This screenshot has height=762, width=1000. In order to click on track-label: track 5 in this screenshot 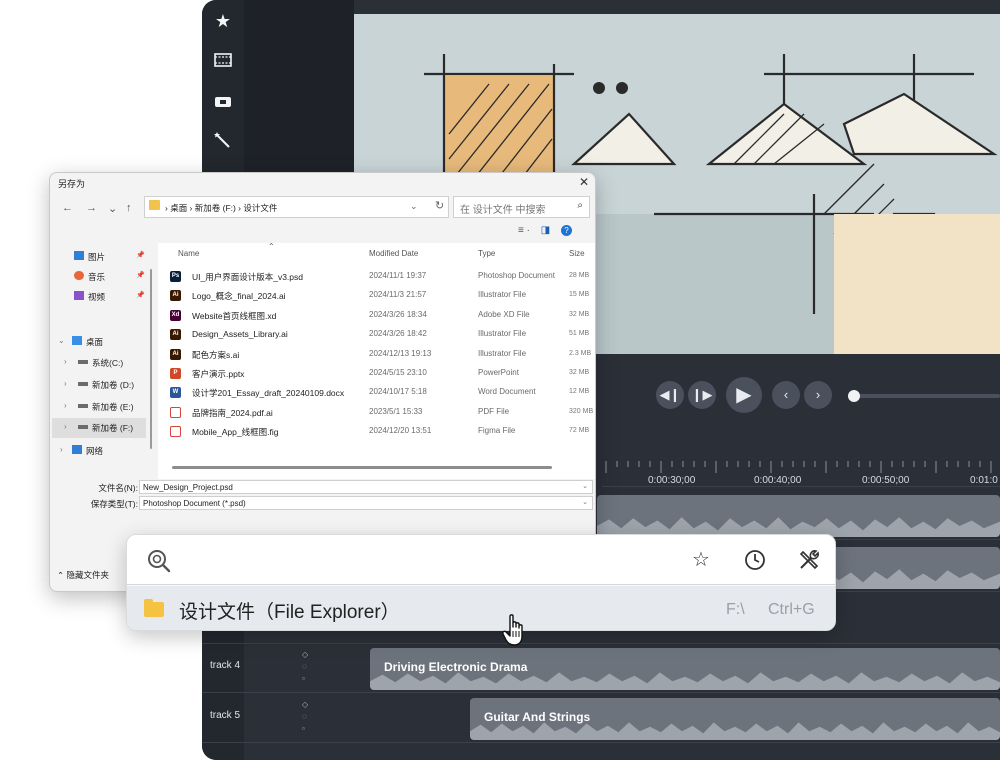, I will do `click(225, 715)`.